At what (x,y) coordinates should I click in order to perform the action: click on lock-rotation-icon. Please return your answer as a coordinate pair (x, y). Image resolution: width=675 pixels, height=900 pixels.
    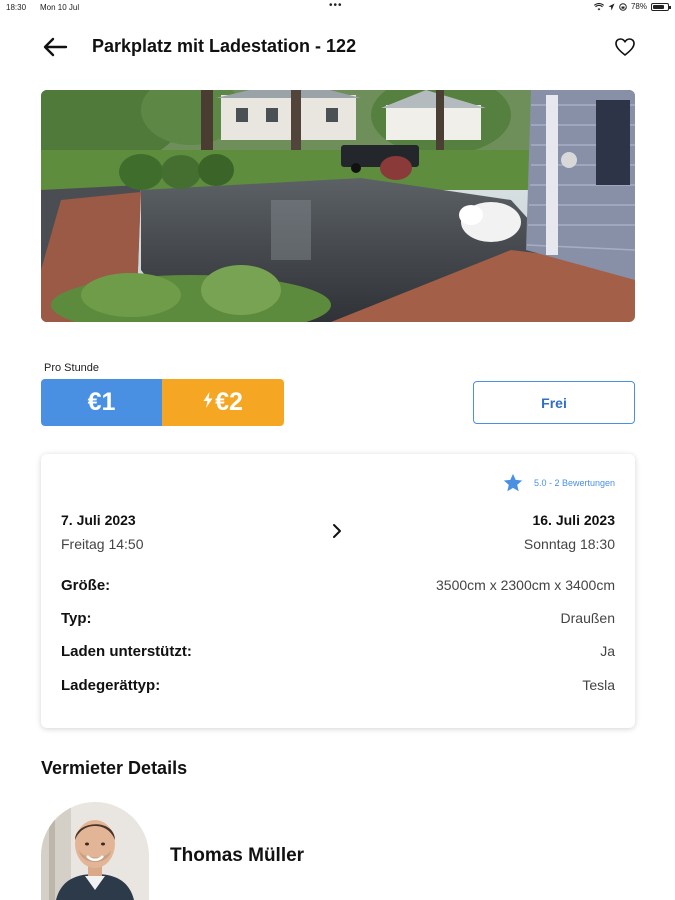
    Looking at the image, I should click on (623, 6).